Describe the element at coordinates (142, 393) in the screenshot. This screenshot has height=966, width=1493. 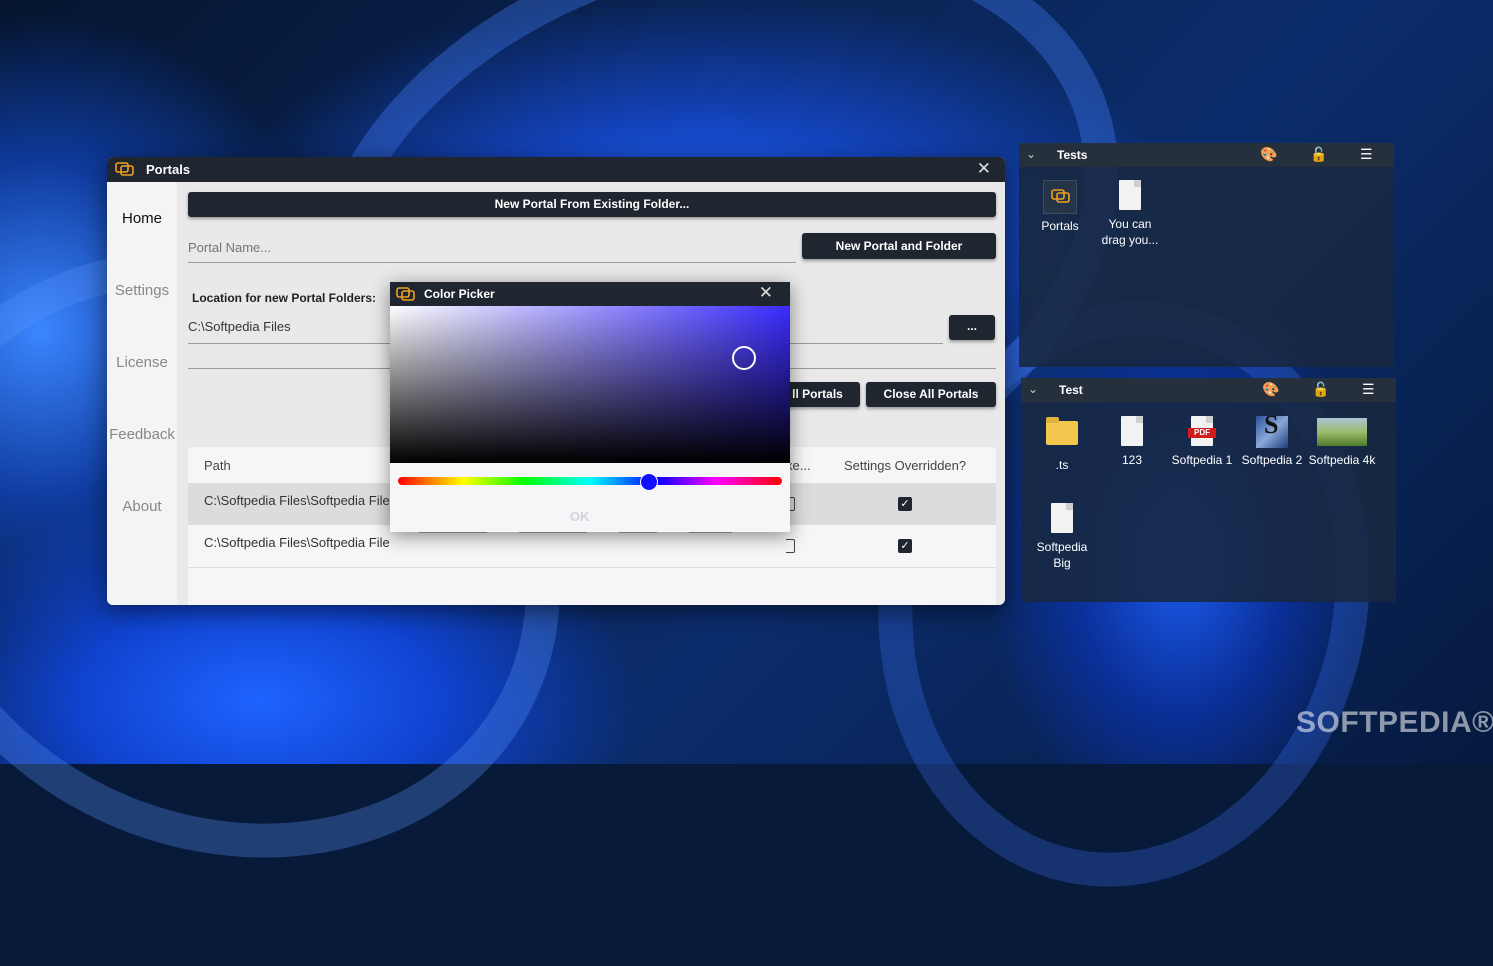
I see `side-nav: Home Settings License Feedback About` at that location.